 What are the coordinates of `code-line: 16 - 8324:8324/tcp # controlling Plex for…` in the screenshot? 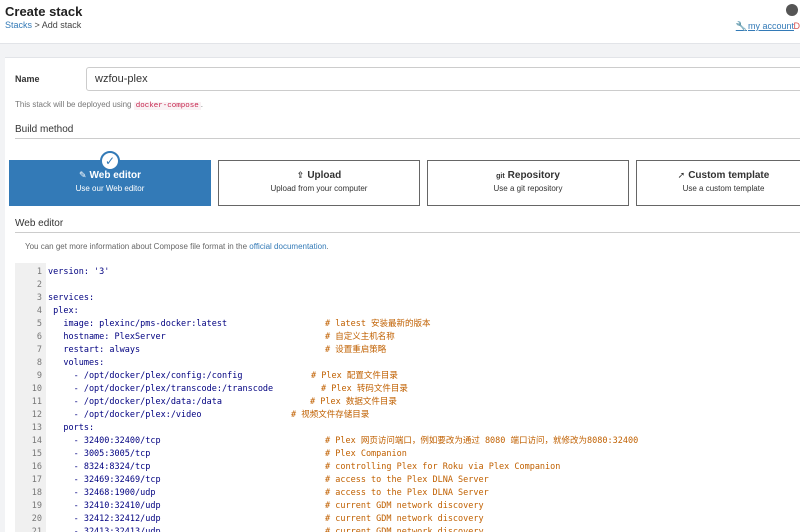 It's located at (407, 467).